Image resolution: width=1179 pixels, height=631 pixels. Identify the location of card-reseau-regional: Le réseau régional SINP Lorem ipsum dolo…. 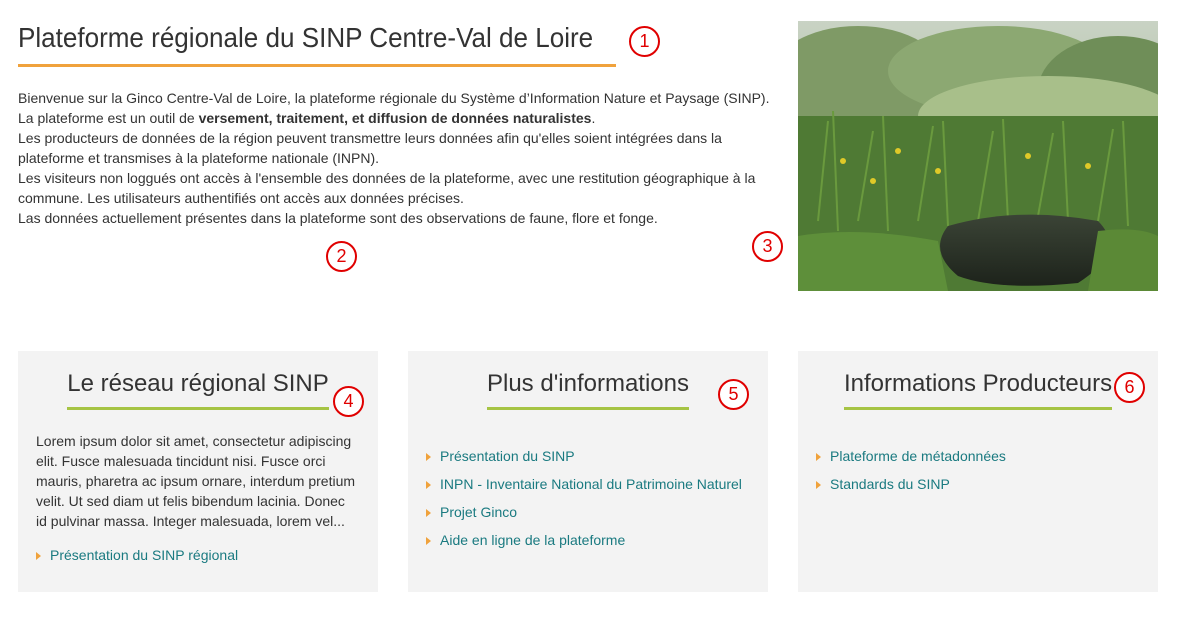
(198, 471).